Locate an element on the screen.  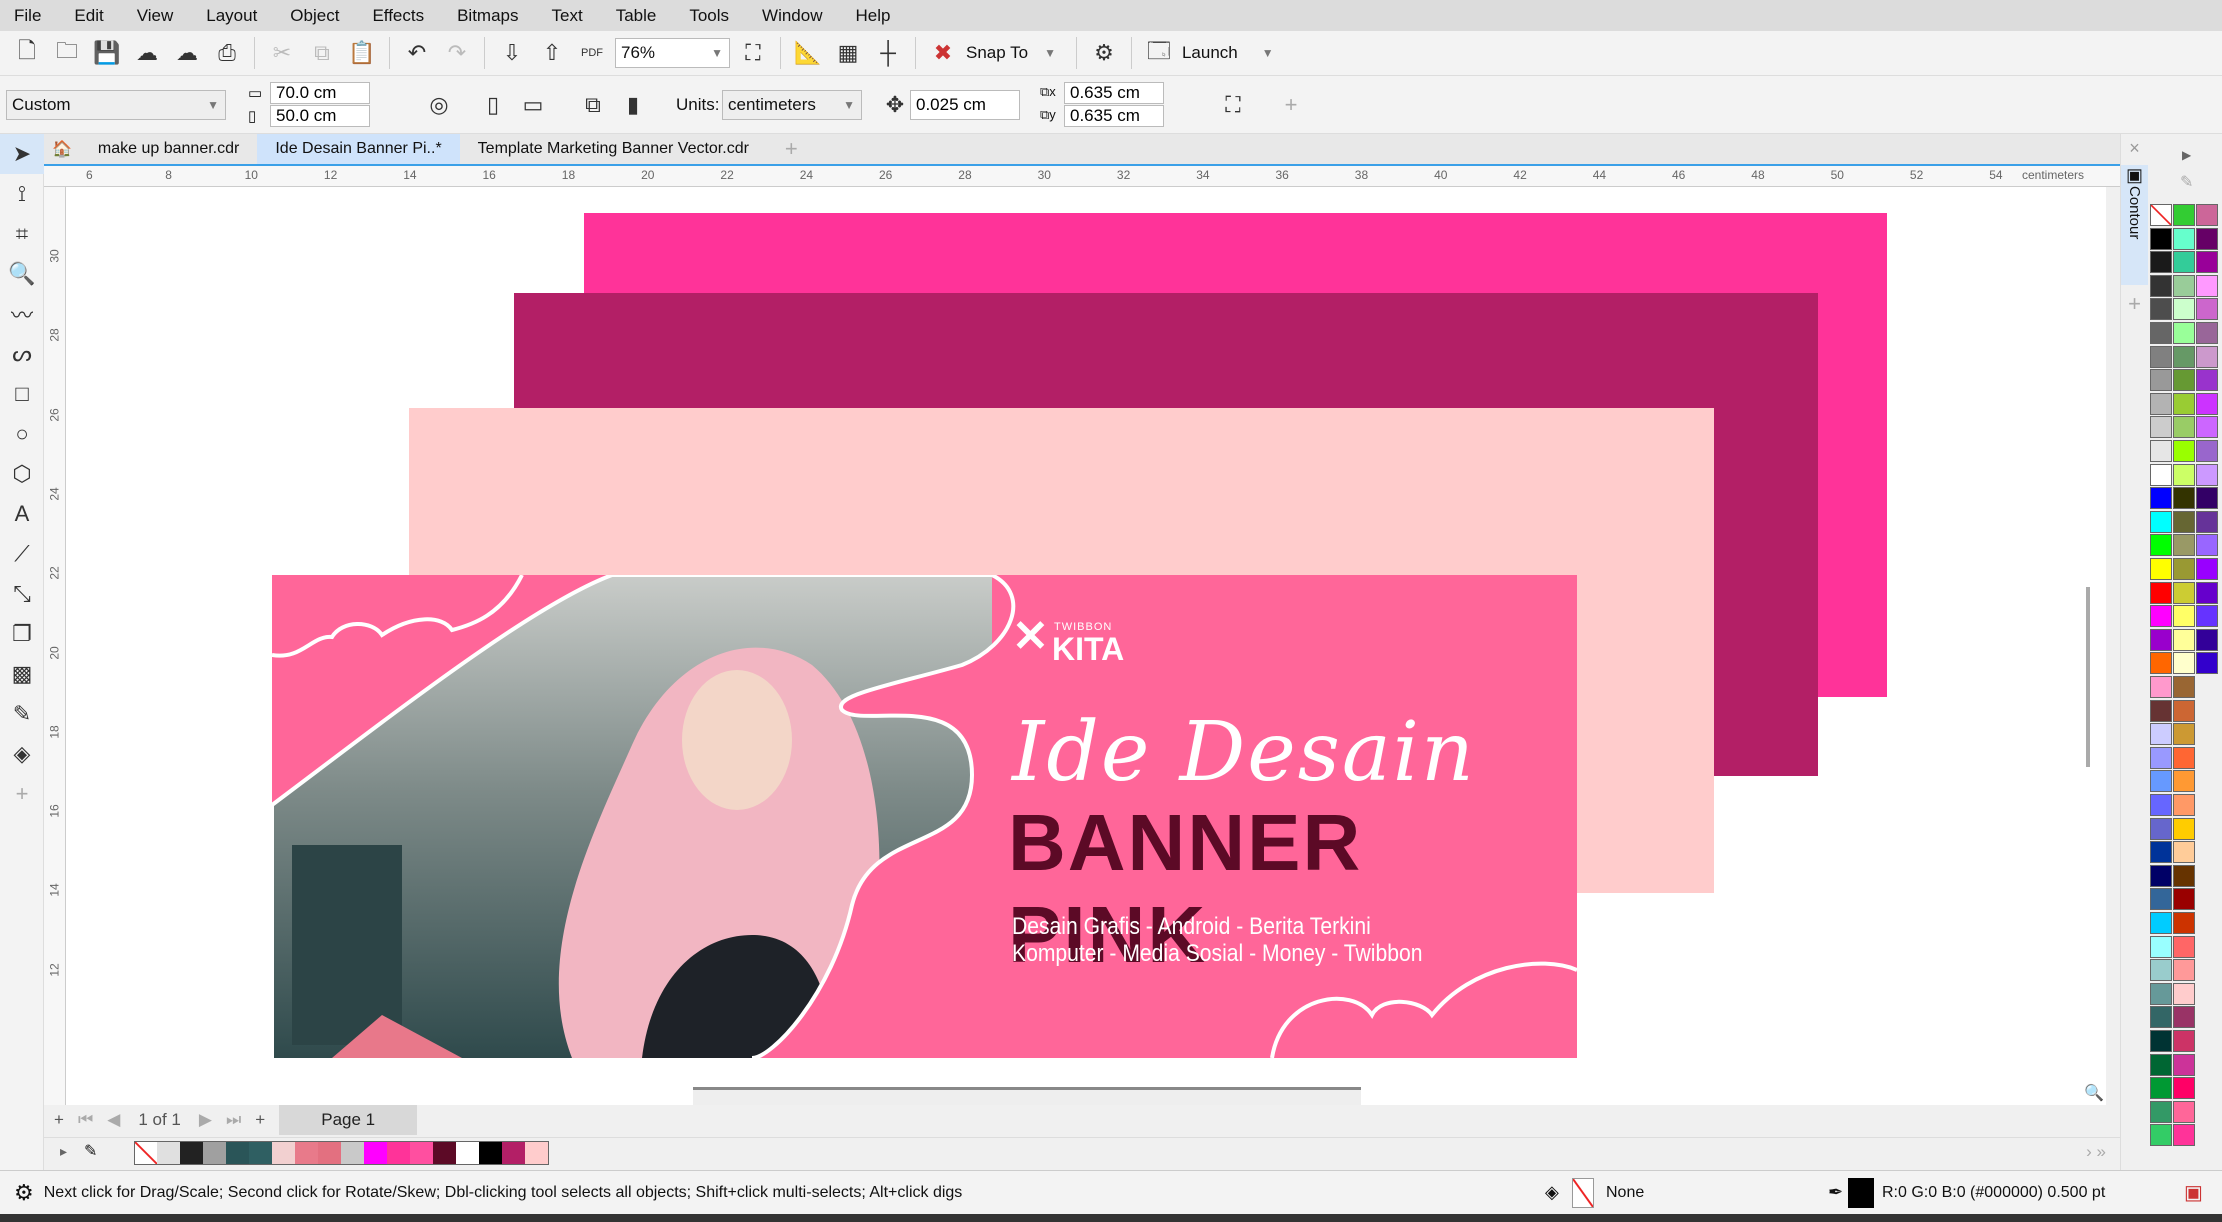
copy-icon: ⧉ is located at coordinates (322, 53).